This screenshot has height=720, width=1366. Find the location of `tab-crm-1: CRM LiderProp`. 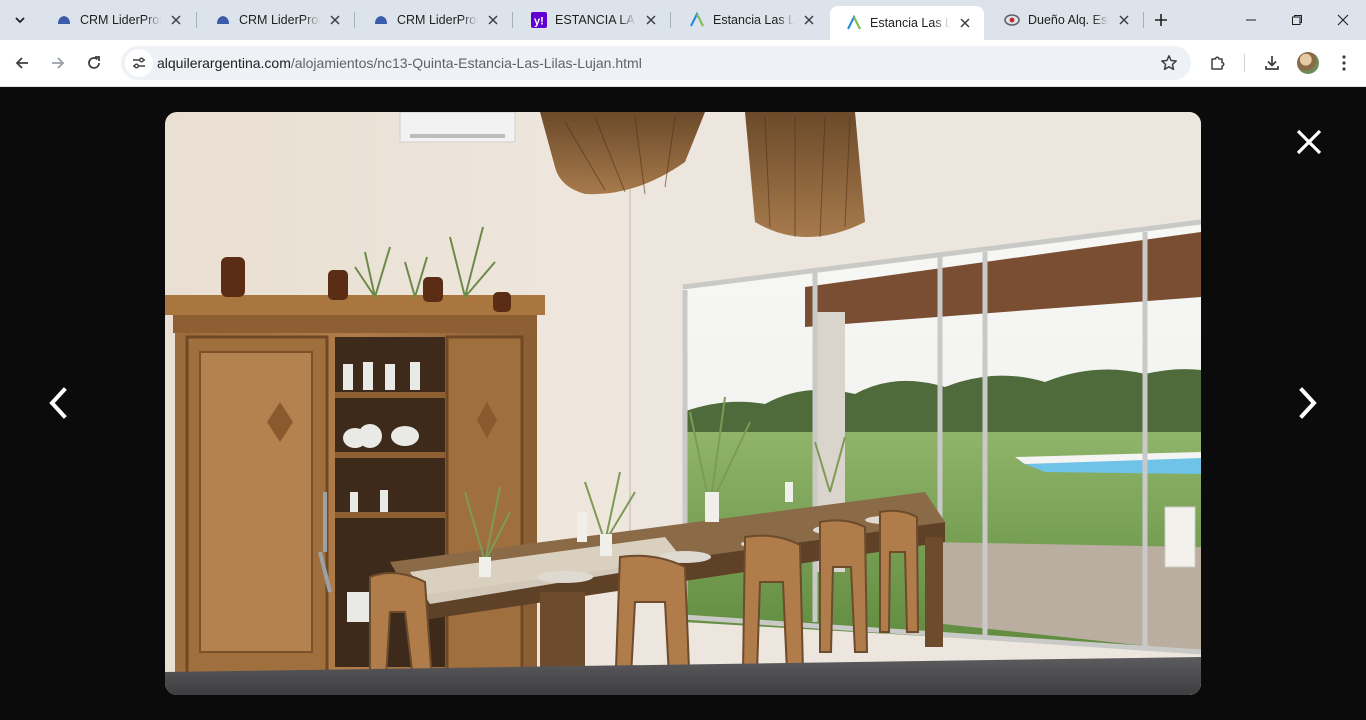

tab-crm-1: CRM LiderProp is located at coordinates (117, 20).